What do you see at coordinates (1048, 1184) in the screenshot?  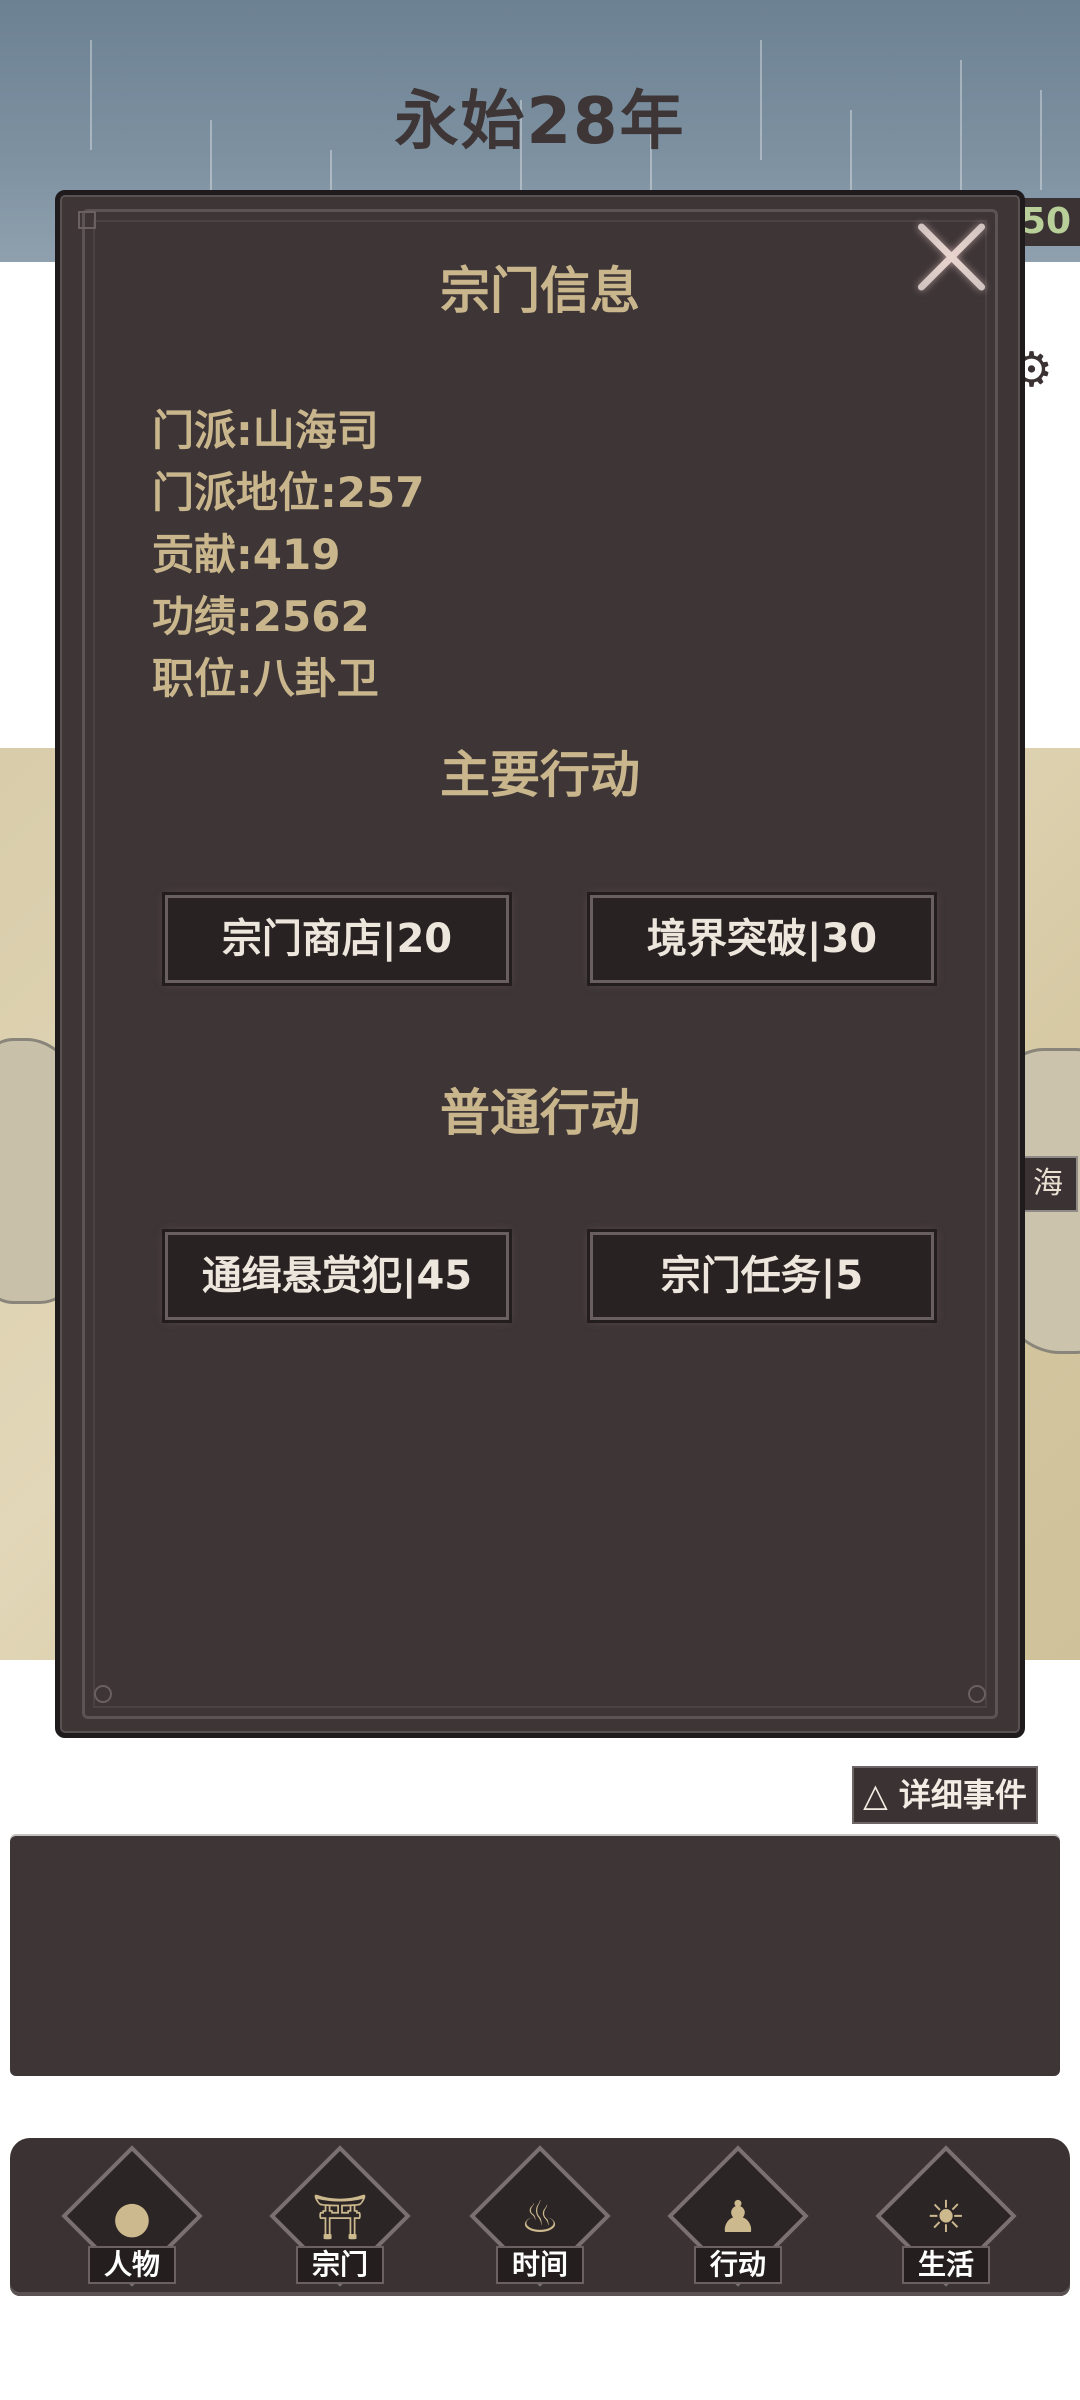 I see `map-region-label: 海` at bounding box center [1048, 1184].